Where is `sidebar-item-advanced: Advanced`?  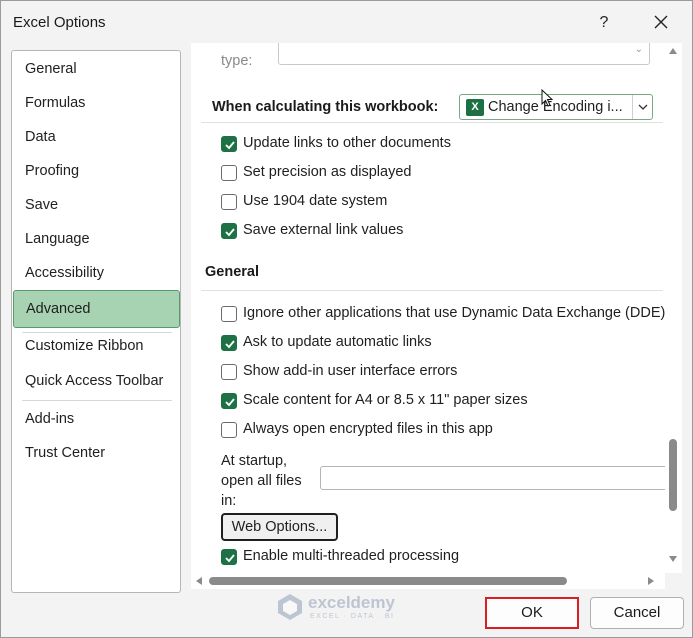
sidebar-item-advanced: Advanced is located at coordinates (96, 309).